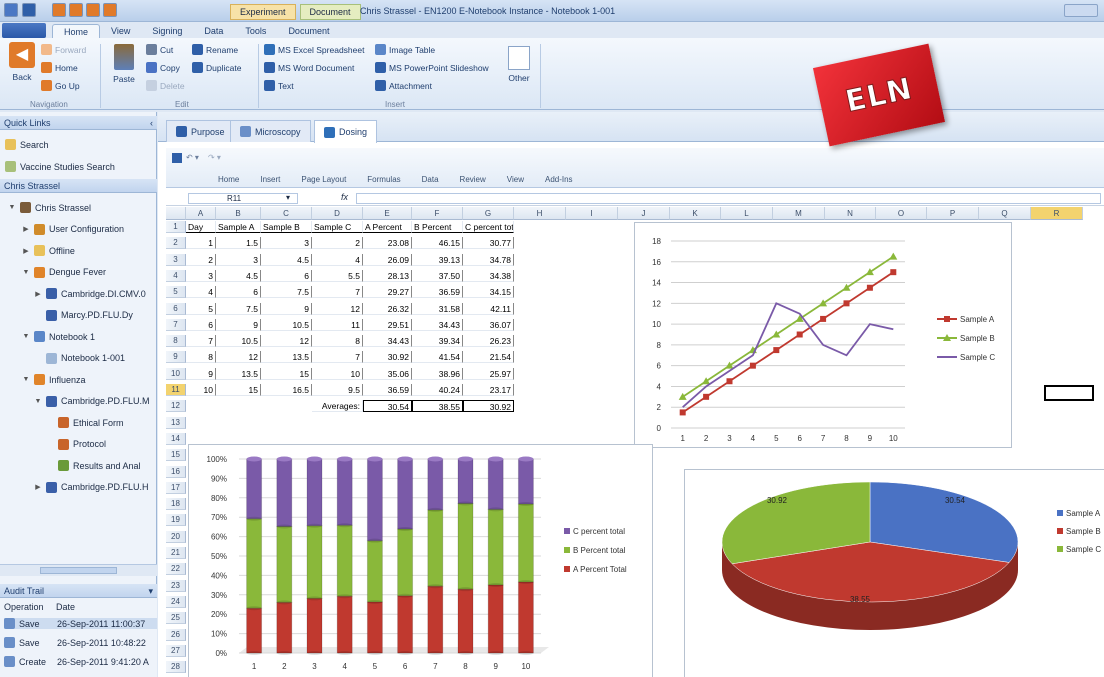 This screenshot has width=1104, height=677. What do you see at coordinates (286, 341) in the screenshot?
I see `cell: 12` at bounding box center [286, 341].